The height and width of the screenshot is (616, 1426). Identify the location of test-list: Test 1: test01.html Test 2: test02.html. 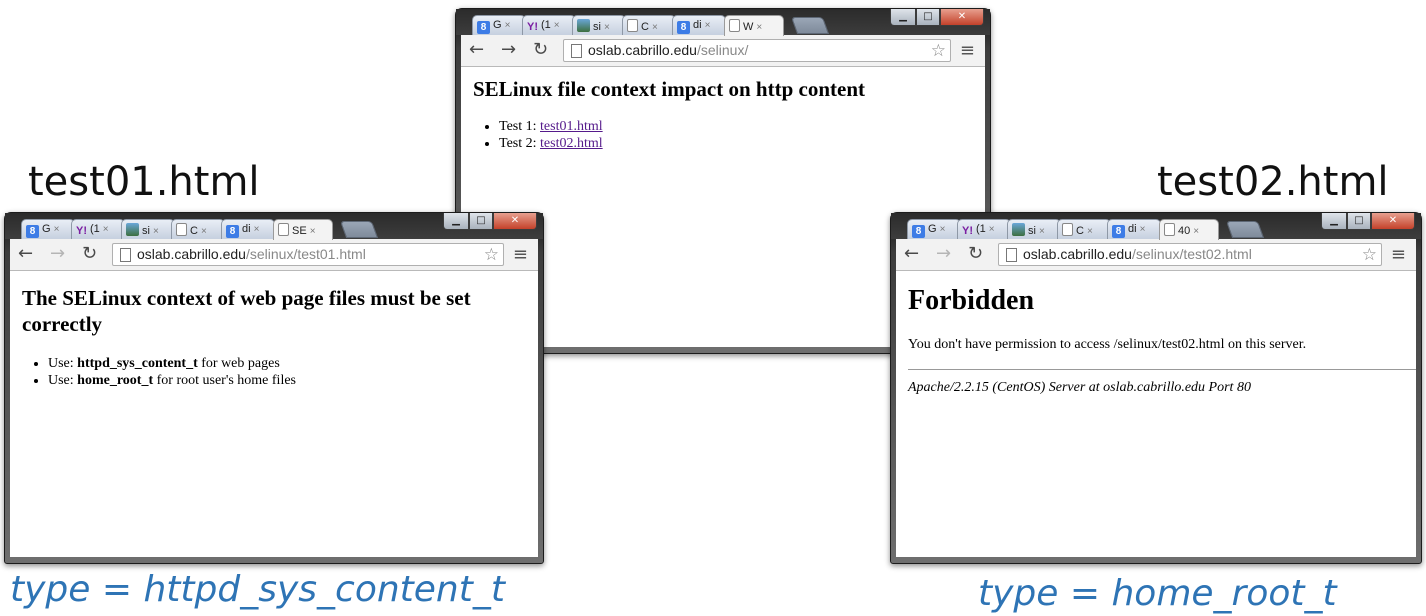
(723, 135).